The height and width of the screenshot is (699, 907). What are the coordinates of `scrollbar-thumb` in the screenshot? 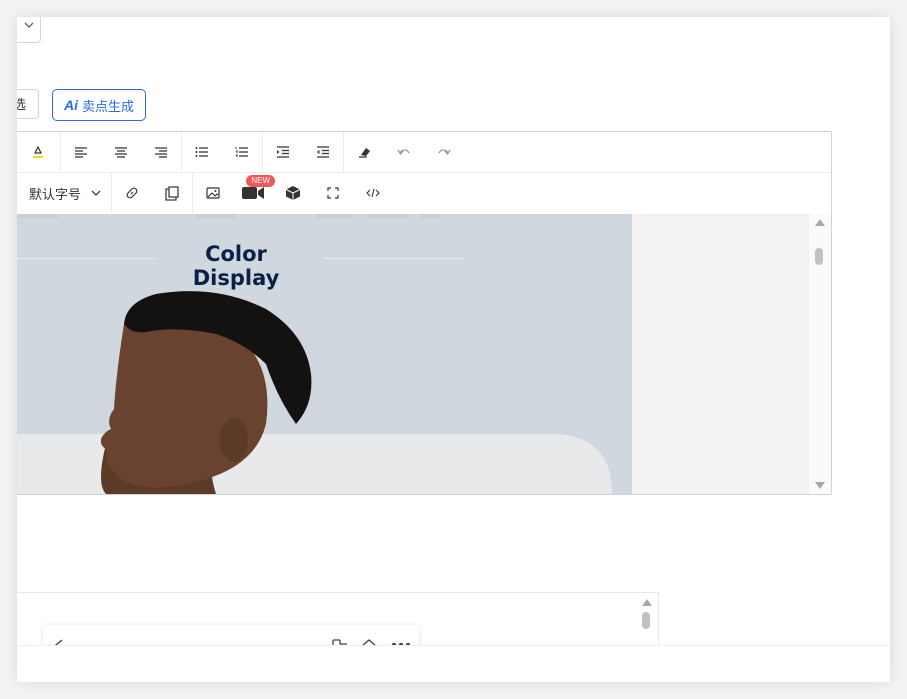 It's located at (819, 256).